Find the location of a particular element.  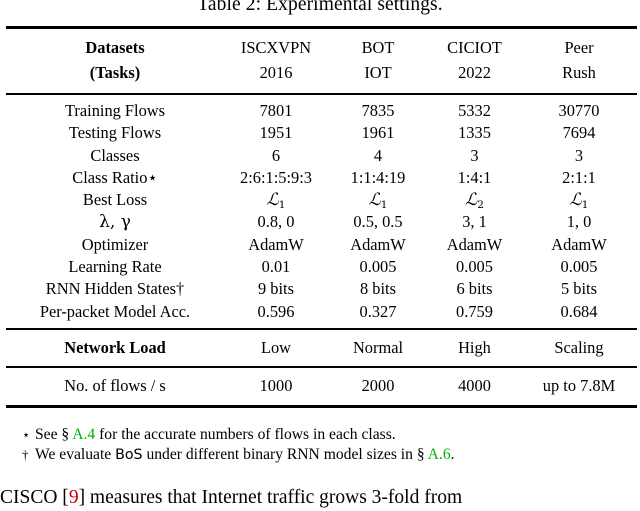

cell-rnn-hidden-states-c2: 8 bits is located at coordinates (378, 289).